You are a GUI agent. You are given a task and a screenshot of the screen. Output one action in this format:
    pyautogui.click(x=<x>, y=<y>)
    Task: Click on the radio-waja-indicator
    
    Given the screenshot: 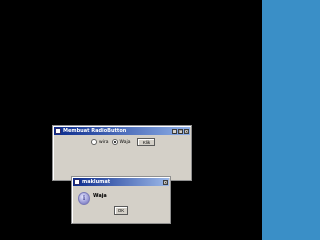 What is the action you would take?
    pyautogui.click(x=114, y=142)
    